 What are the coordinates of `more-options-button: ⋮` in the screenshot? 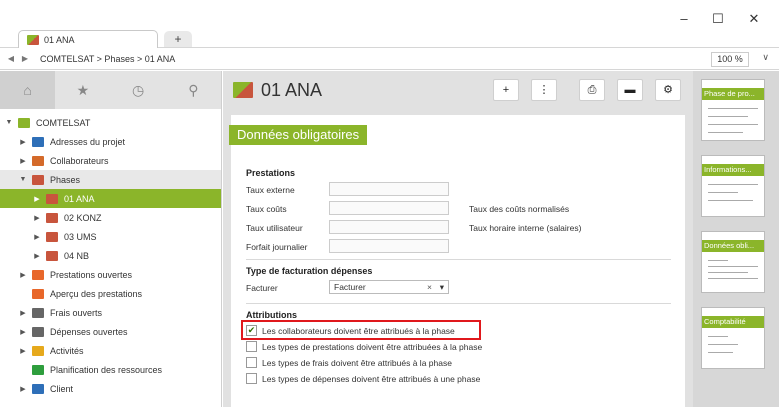 It's located at (544, 90).